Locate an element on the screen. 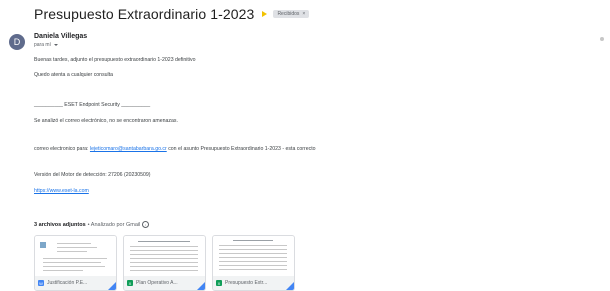 This screenshot has width=610, height=291. word-file-icon: W is located at coordinates (41, 283).